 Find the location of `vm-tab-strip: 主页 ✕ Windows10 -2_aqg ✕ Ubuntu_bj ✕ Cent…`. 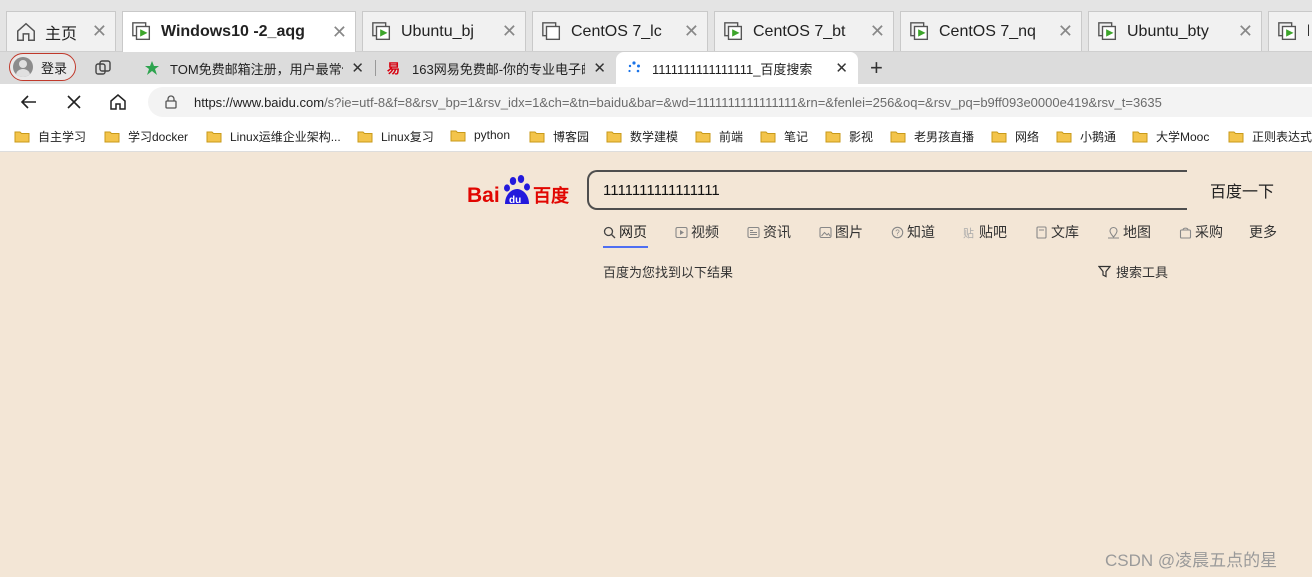

vm-tab-strip: 主页 ✕ Windows10 -2_aqg ✕ Ubuntu_bj ✕ Cent… is located at coordinates (656, 26).